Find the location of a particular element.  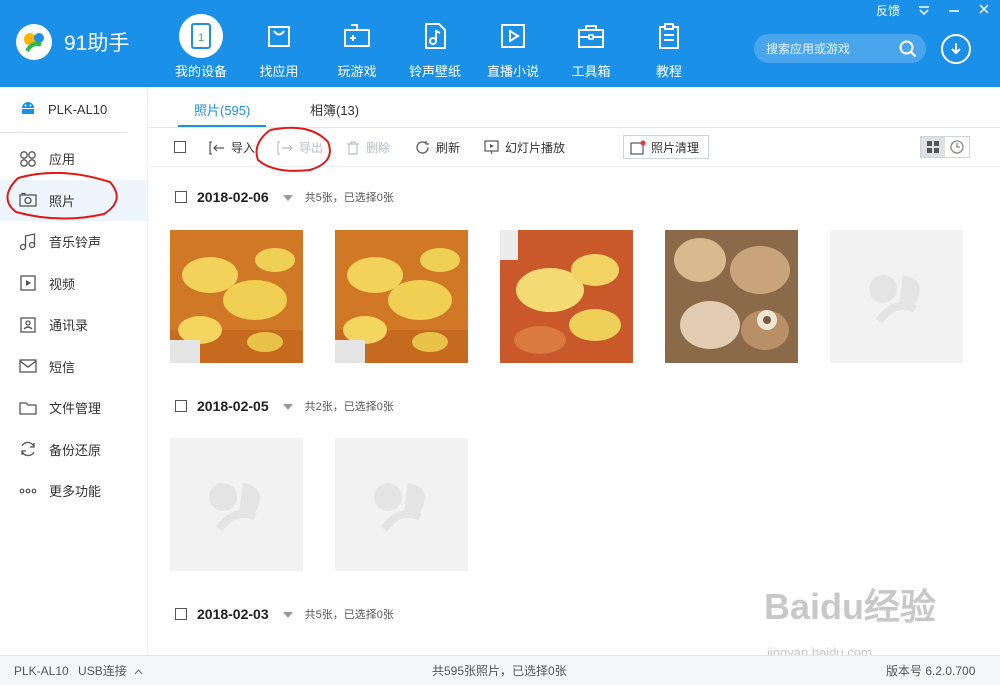

status-connection: USB连接 is located at coordinates (102, 671).